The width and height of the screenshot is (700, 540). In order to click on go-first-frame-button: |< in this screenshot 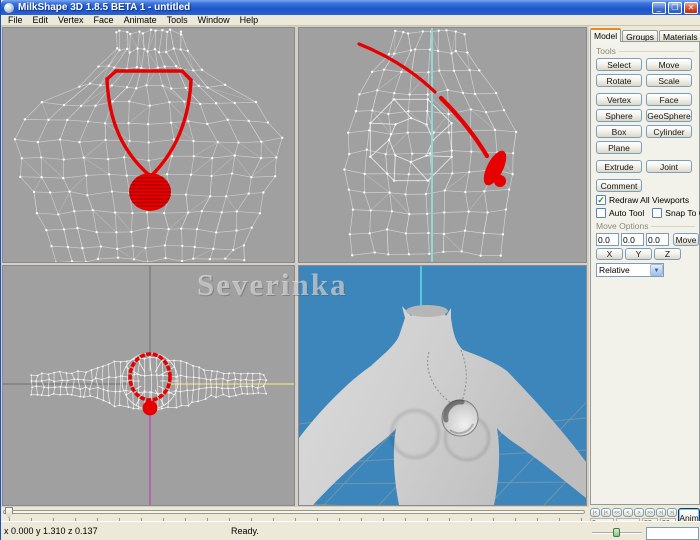, I will do `click(595, 512)`.